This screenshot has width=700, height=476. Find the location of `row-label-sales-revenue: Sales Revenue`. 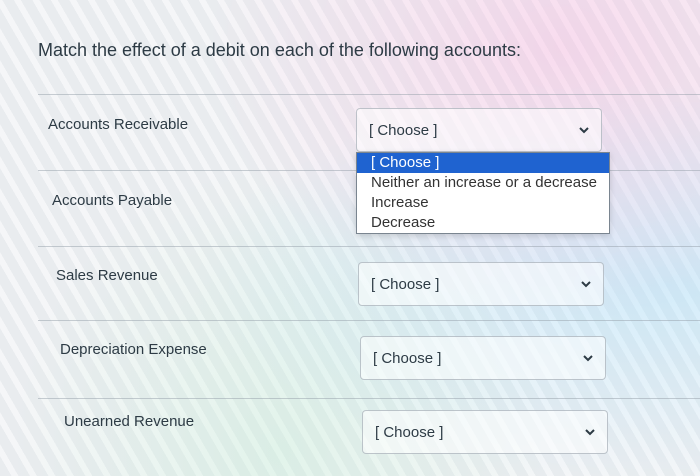

row-label-sales-revenue: Sales Revenue is located at coordinates (107, 275).